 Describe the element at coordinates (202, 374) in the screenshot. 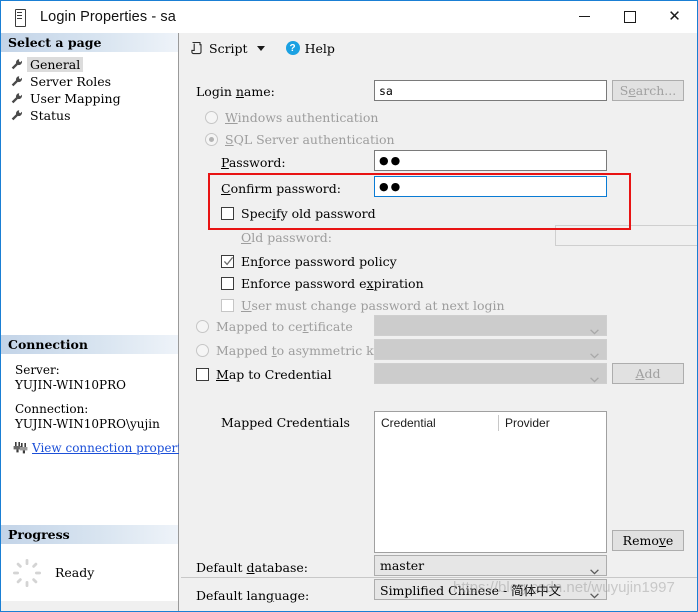

I see `map-to-credential-checkbox` at that location.